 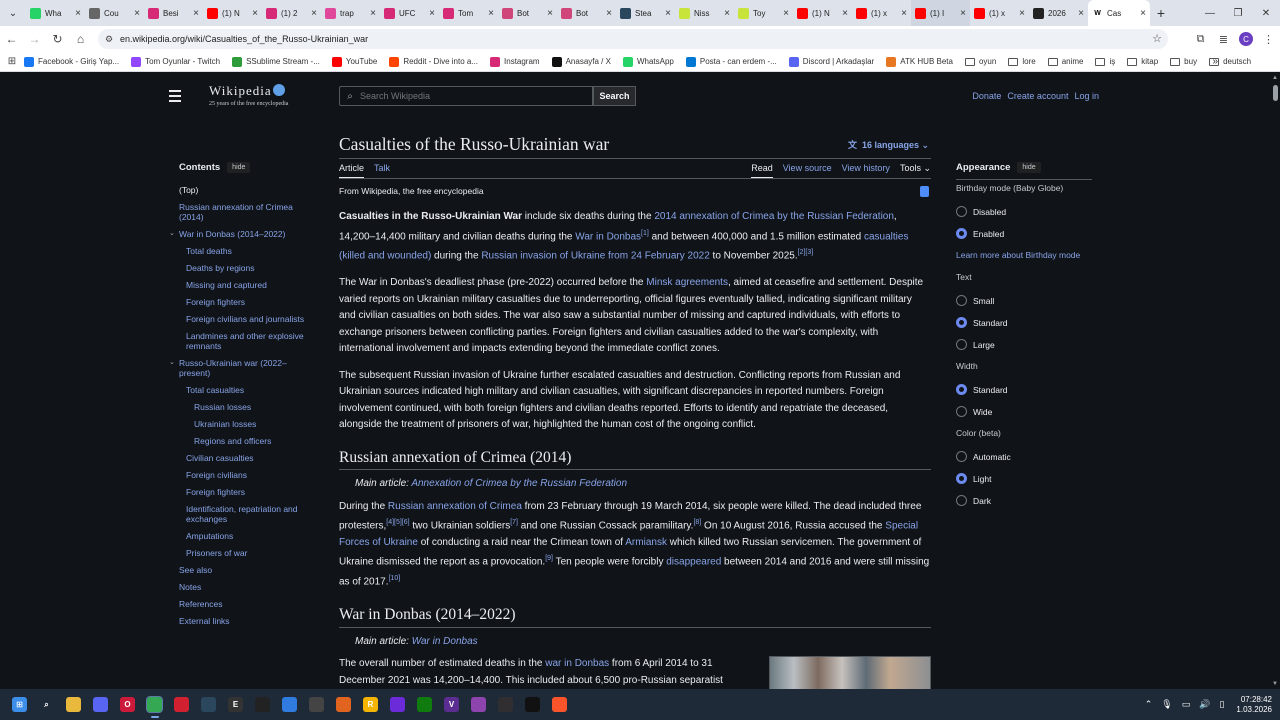 What do you see at coordinates (247, 587) in the screenshot?
I see `toc-item: Notes` at bounding box center [247, 587].